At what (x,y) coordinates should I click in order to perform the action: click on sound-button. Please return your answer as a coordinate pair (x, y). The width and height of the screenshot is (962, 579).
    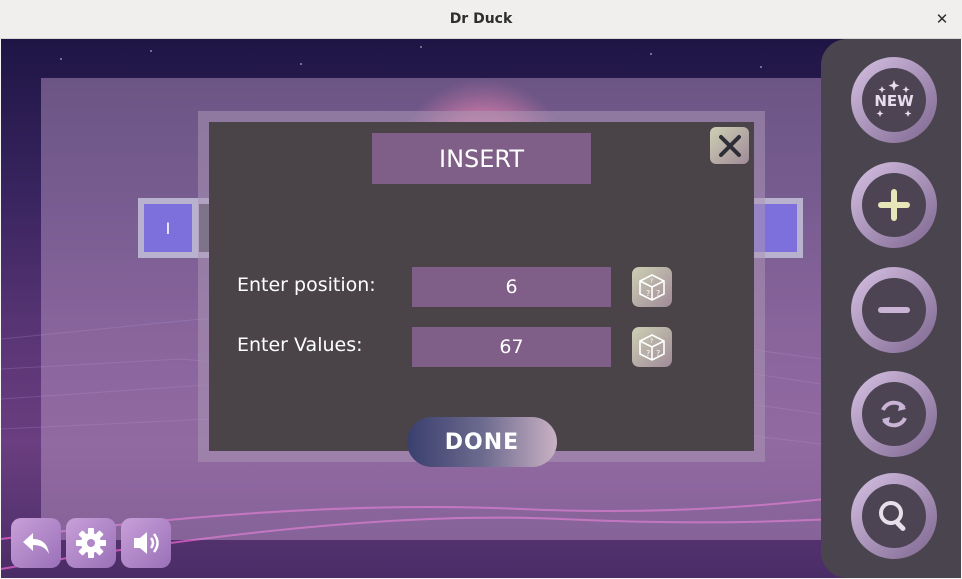
    Looking at the image, I should click on (146, 543).